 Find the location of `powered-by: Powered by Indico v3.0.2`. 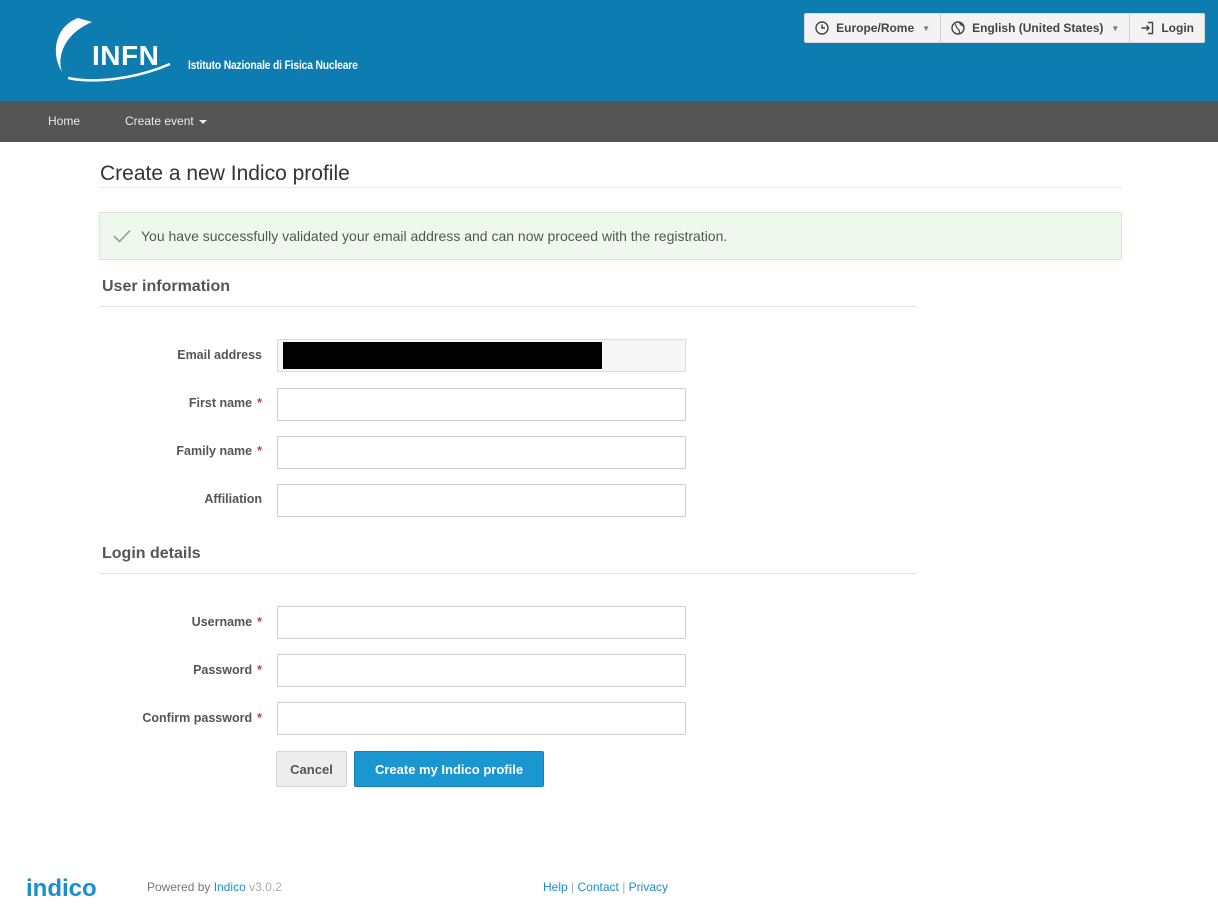

powered-by: Powered by Indico v3.0.2 is located at coordinates (214, 887).